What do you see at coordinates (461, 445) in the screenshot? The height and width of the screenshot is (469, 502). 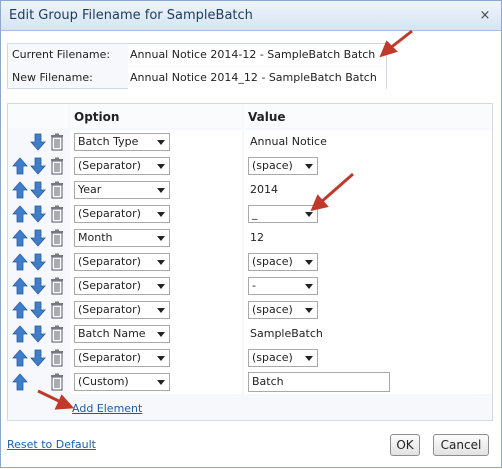 I see `cancel-button: Cancel` at bounding box center [461, 445].